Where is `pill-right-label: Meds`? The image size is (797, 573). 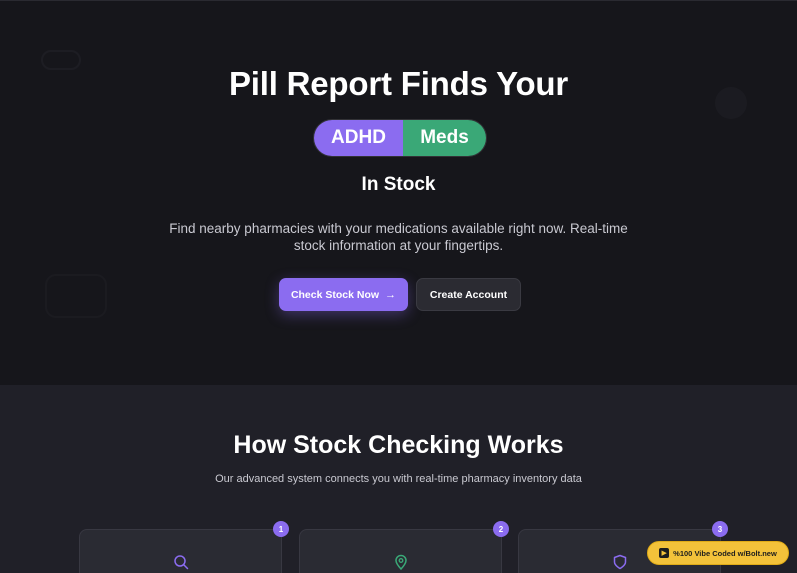
pill-right-label: Meds is located at coordinates (444, 138).